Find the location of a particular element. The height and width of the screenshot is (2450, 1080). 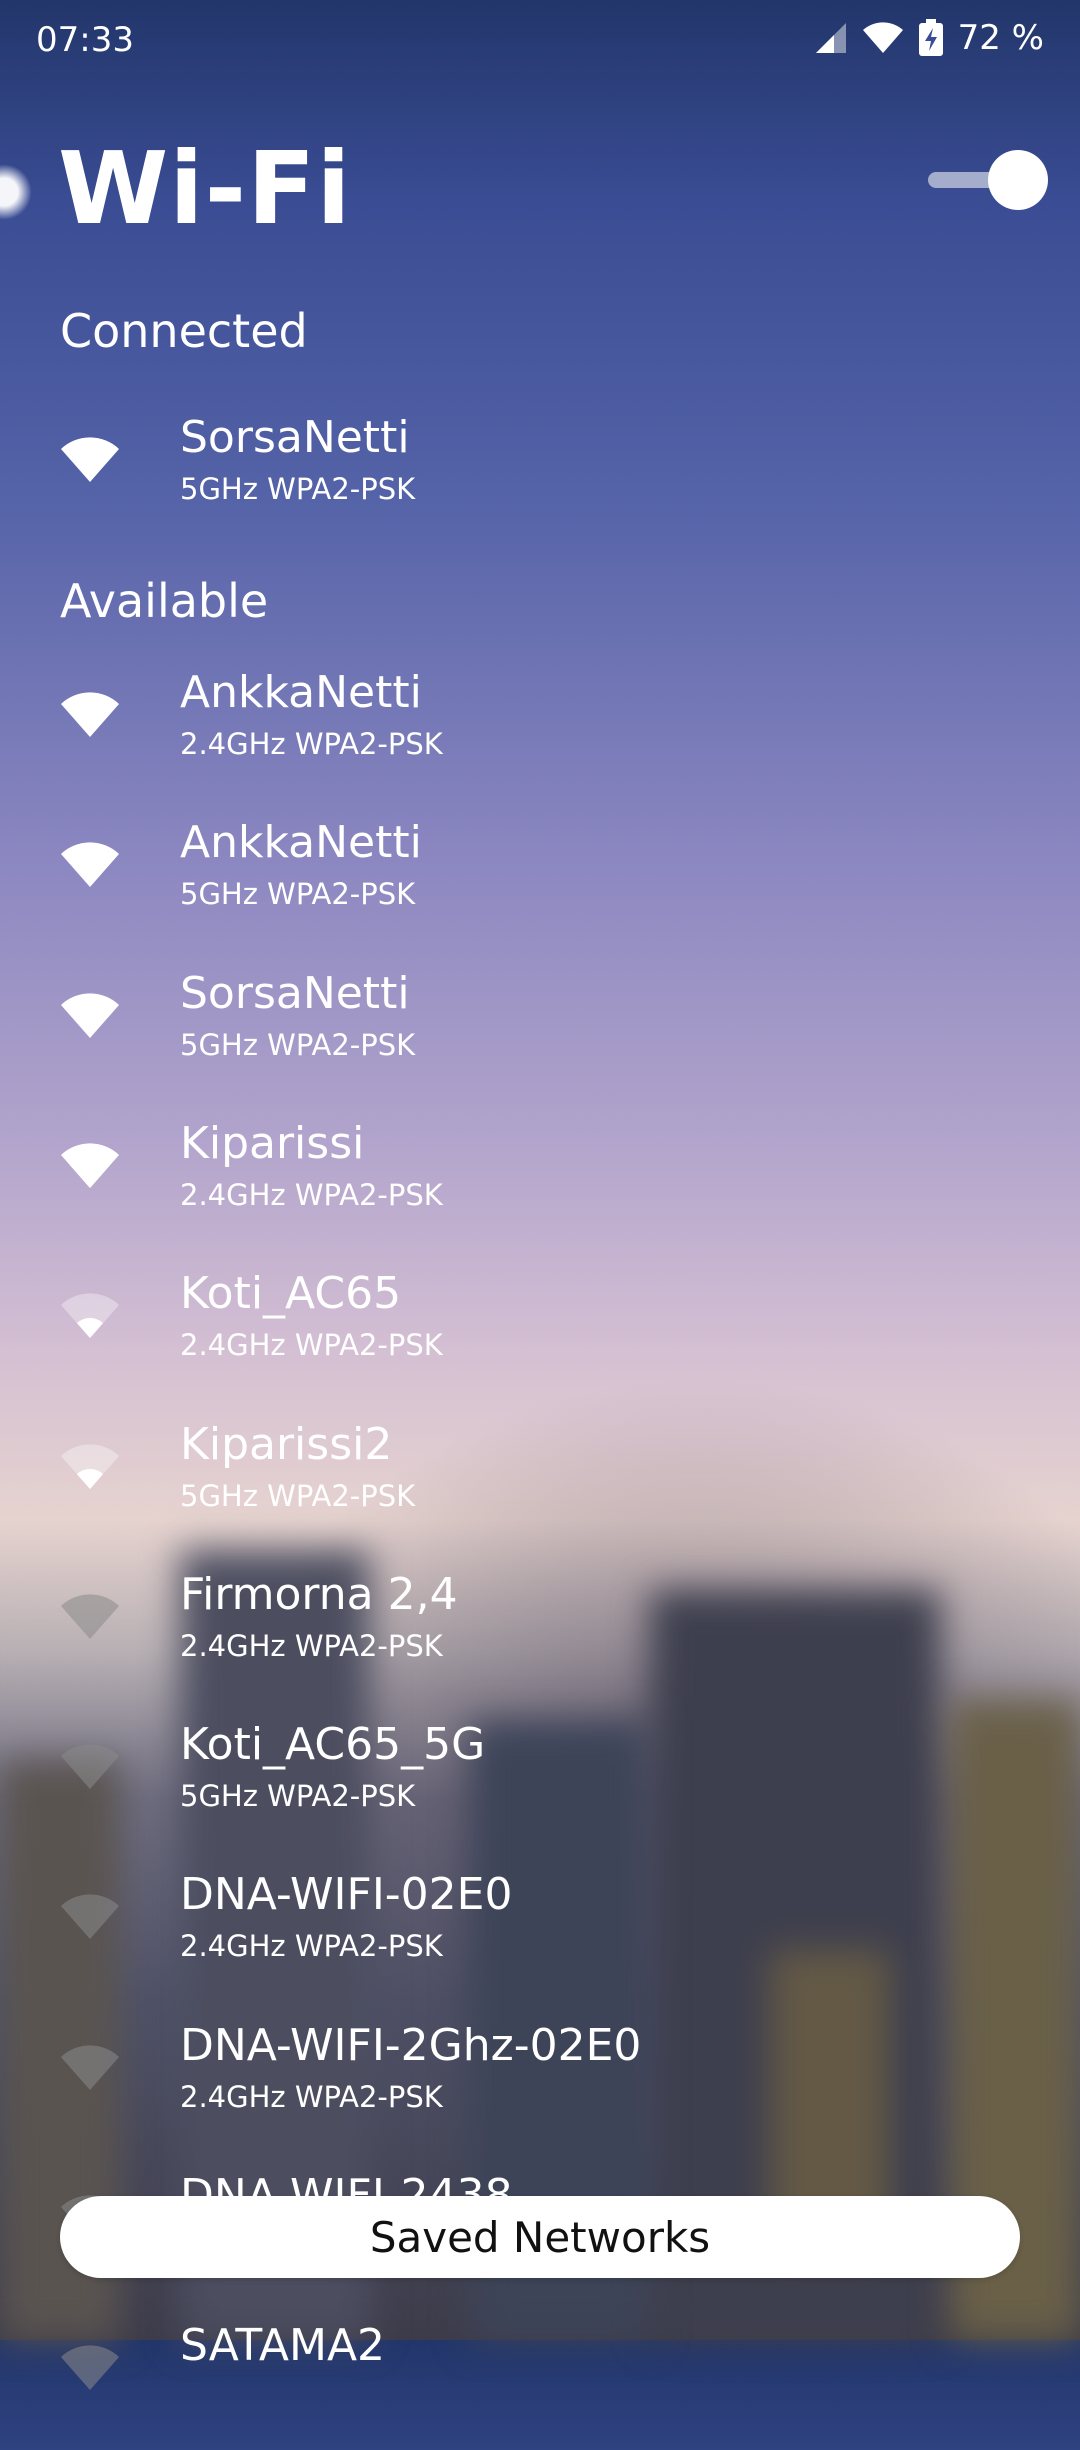

network-name: Kiparissi2 is located at coordinates (286, 1444).